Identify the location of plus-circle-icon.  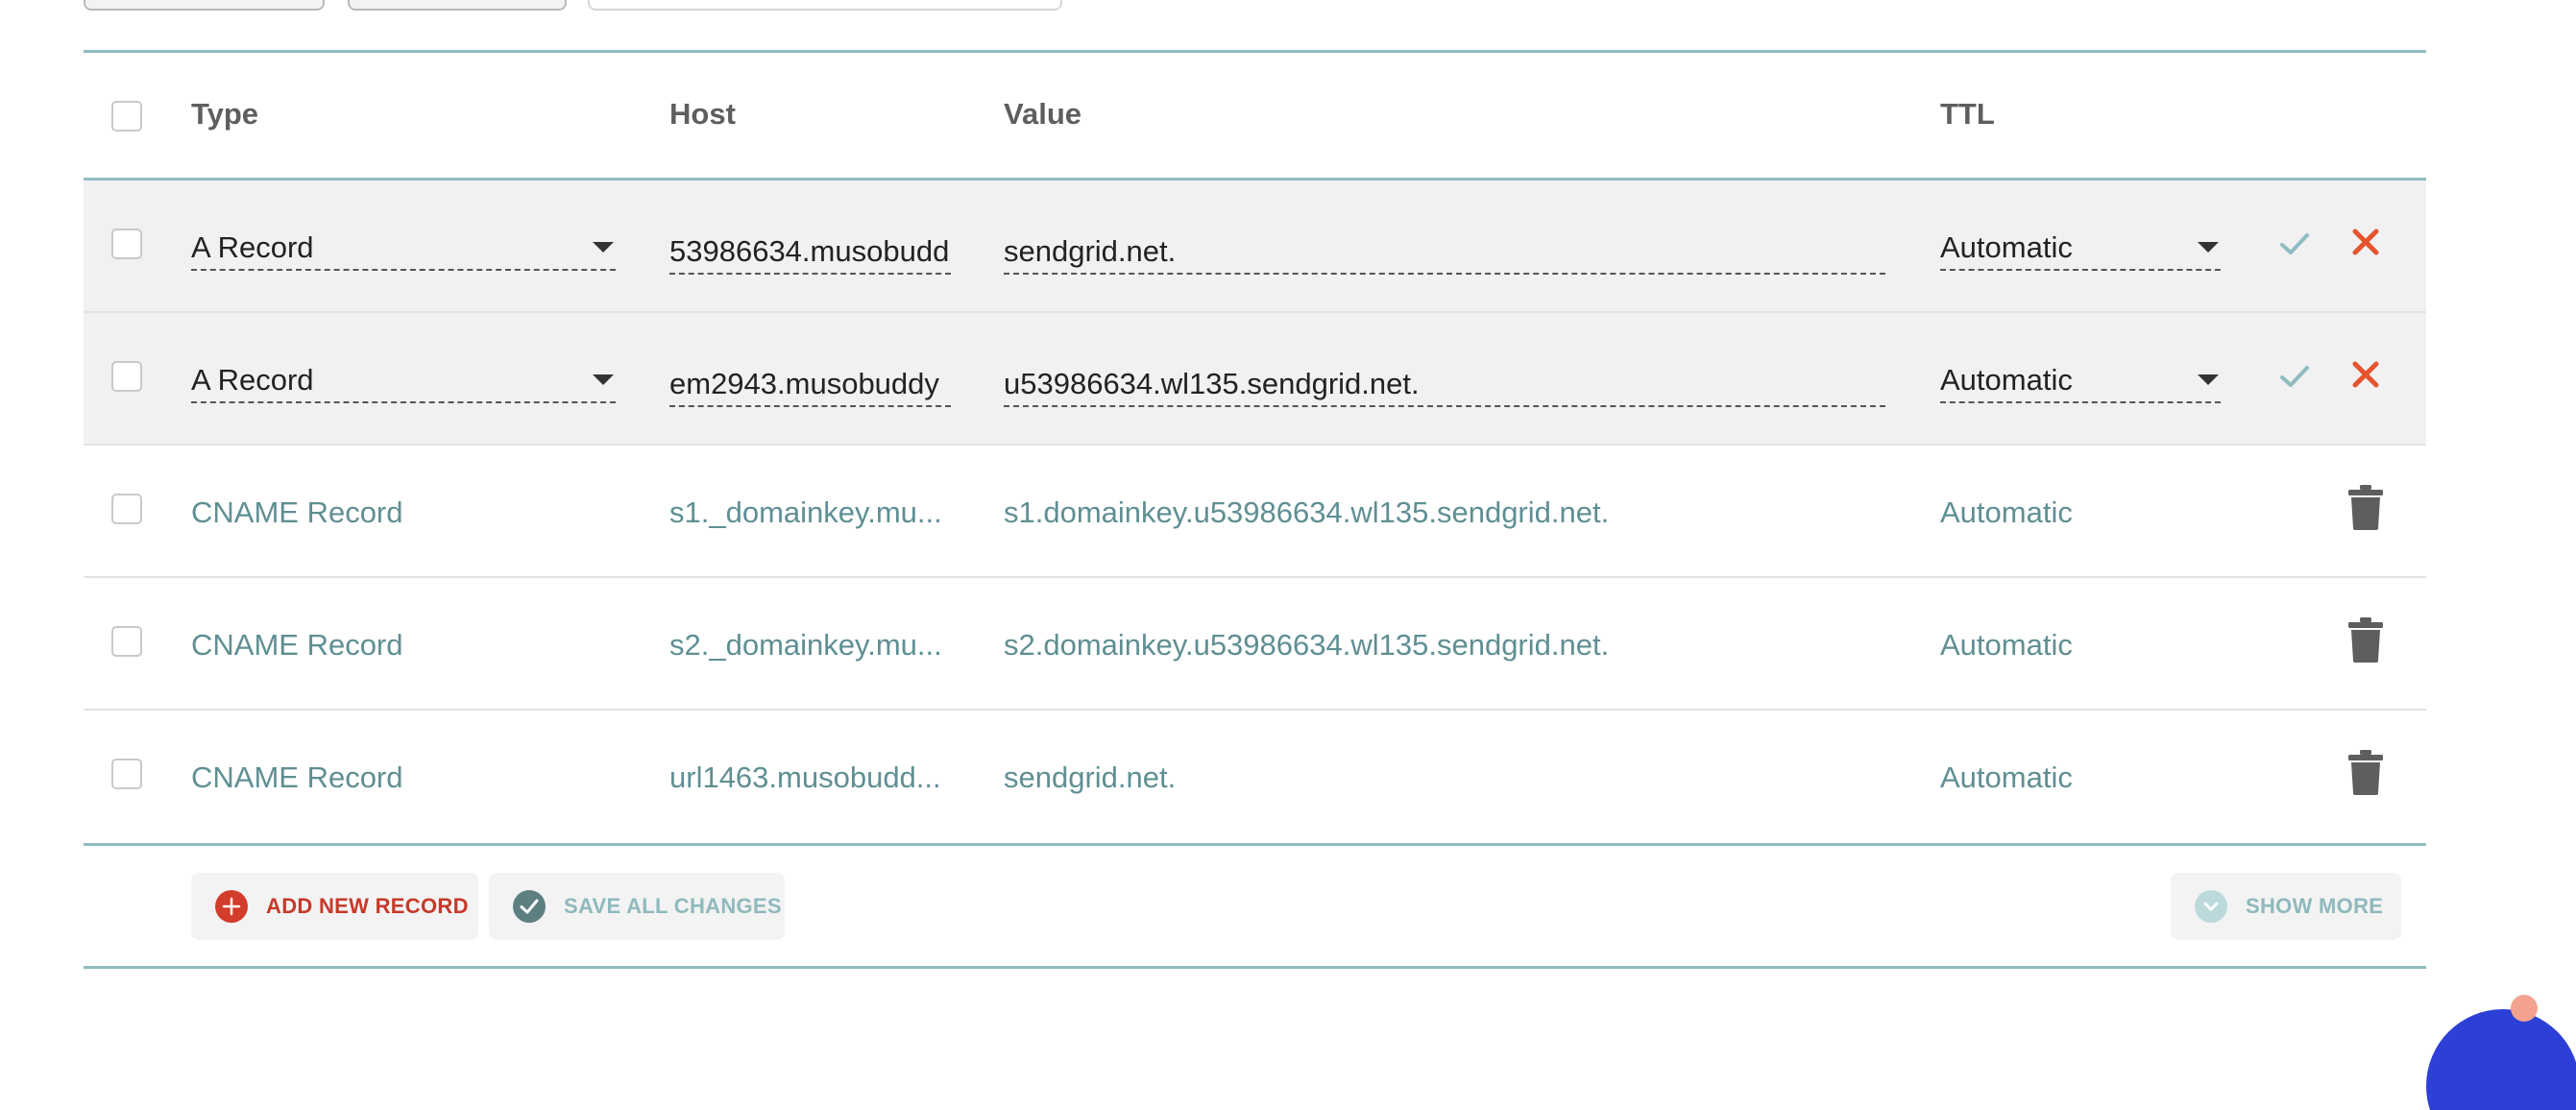
(232, 906).